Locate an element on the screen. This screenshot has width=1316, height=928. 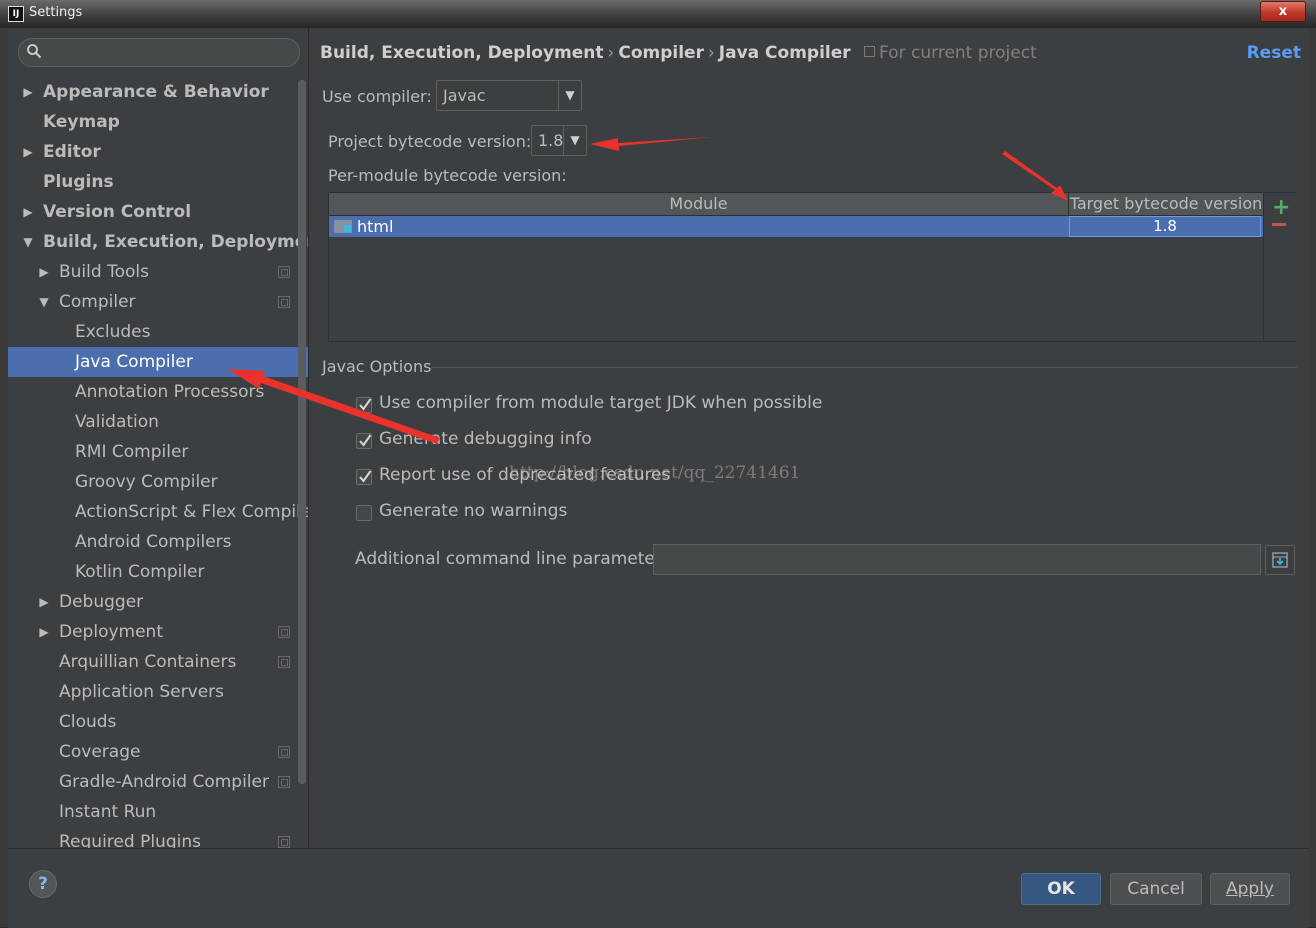
sidebar-item-label: Appearance & Behavior is located at coordinates (156, 92).